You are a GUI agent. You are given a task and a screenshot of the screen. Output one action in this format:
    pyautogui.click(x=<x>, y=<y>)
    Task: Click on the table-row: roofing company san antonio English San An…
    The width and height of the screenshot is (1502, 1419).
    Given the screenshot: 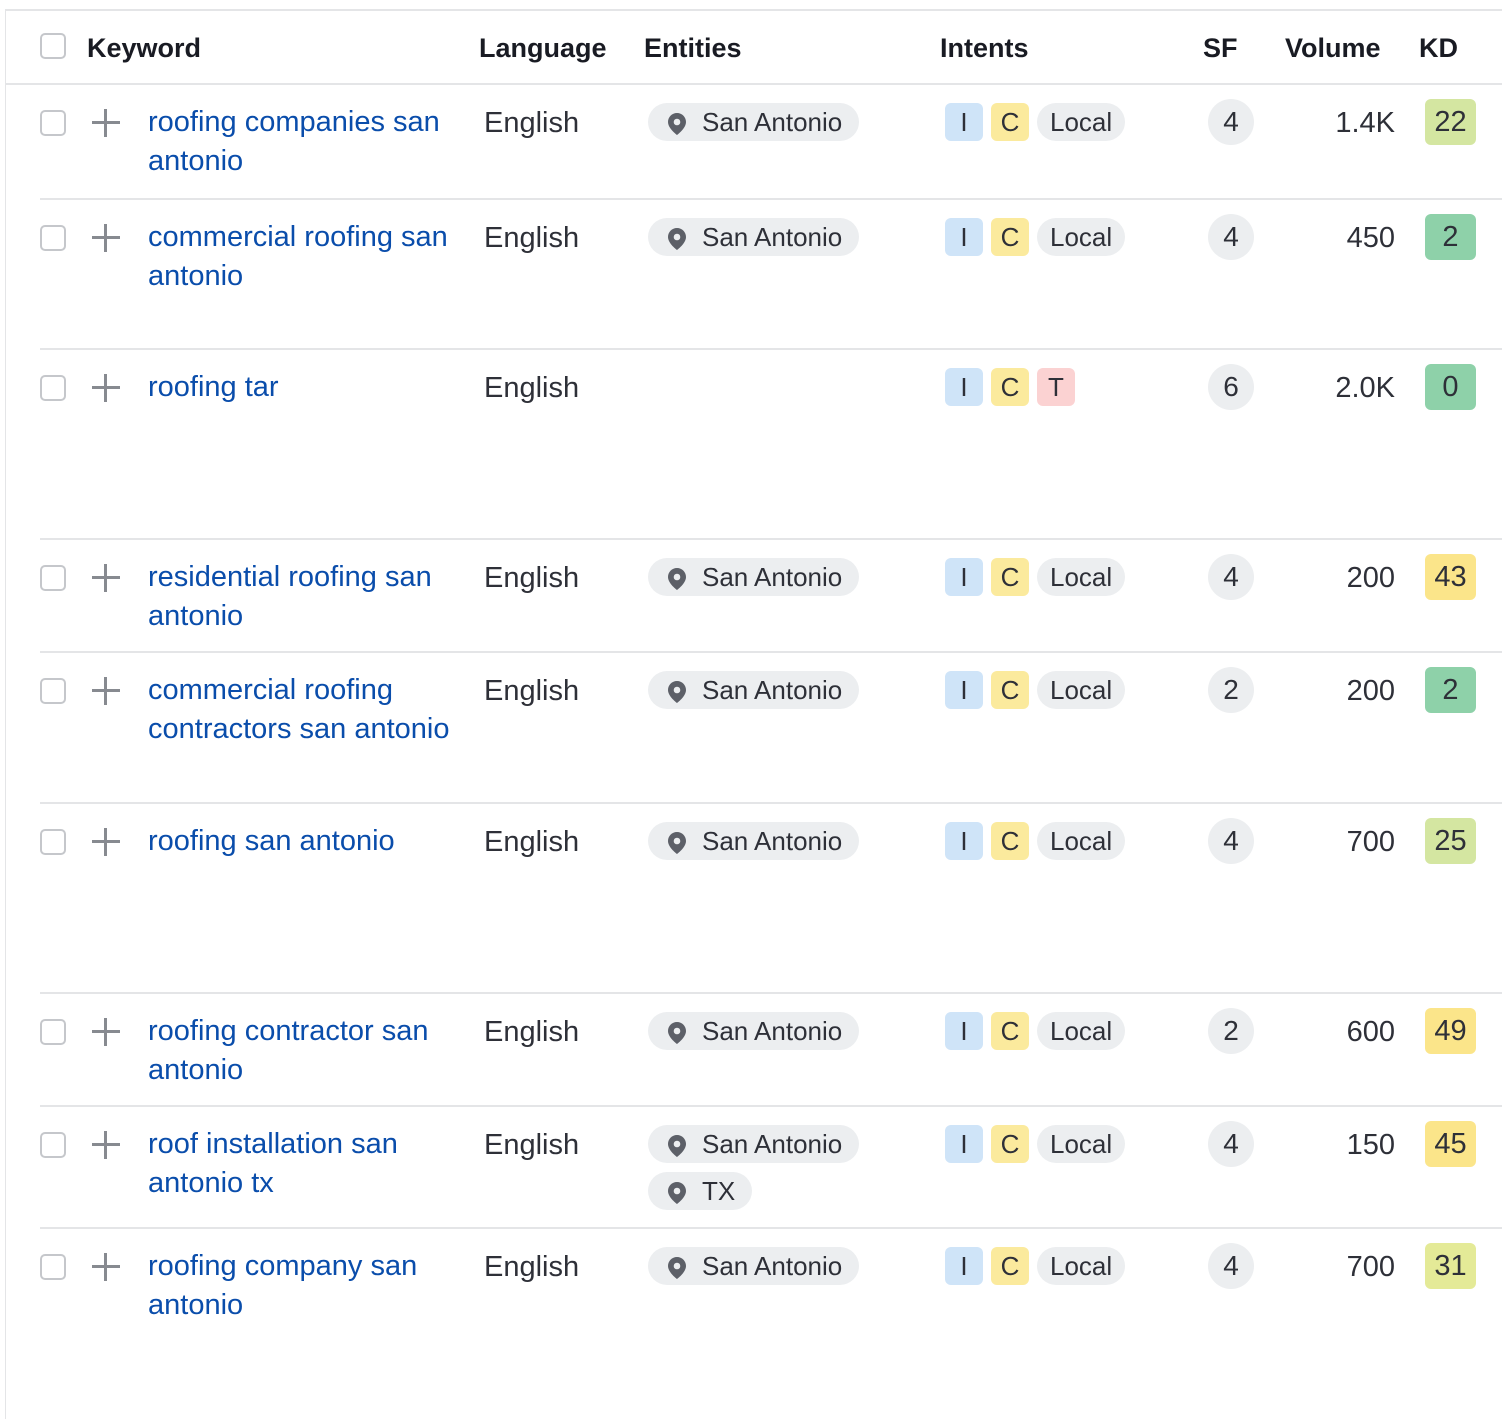 What is the action you would take?
    pyautogui.click(x=771, y=1324)
    